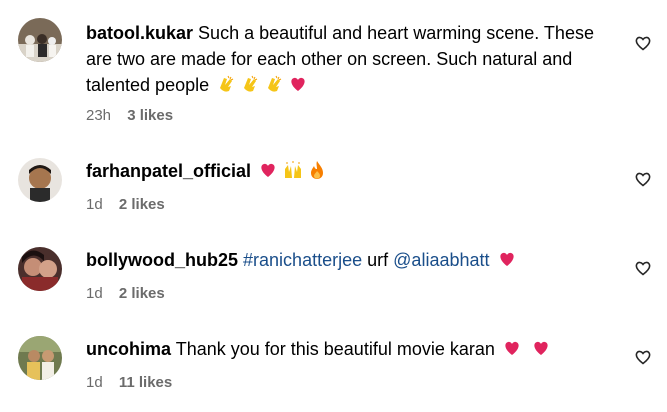  What do you see at coordinates (139, 33) in the screenshot?
I see `comment-username: batool.kukar` at bounding box center [139, 33].